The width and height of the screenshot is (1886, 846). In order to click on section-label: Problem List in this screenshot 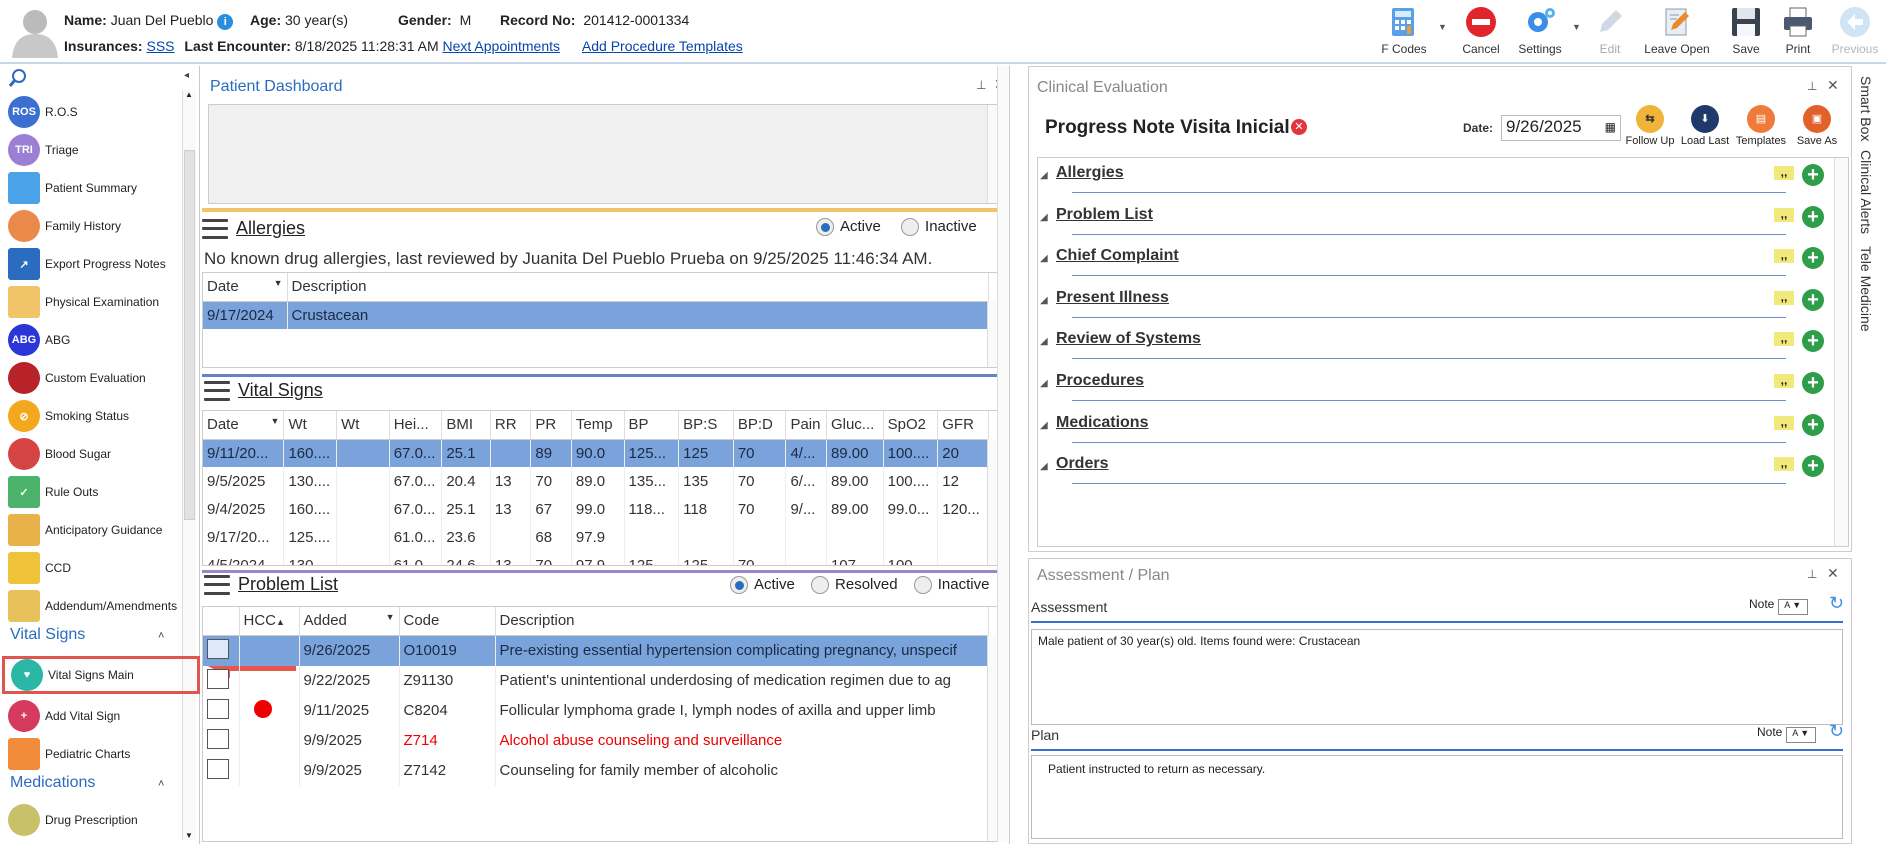, I will do `click(1104, 215)`.